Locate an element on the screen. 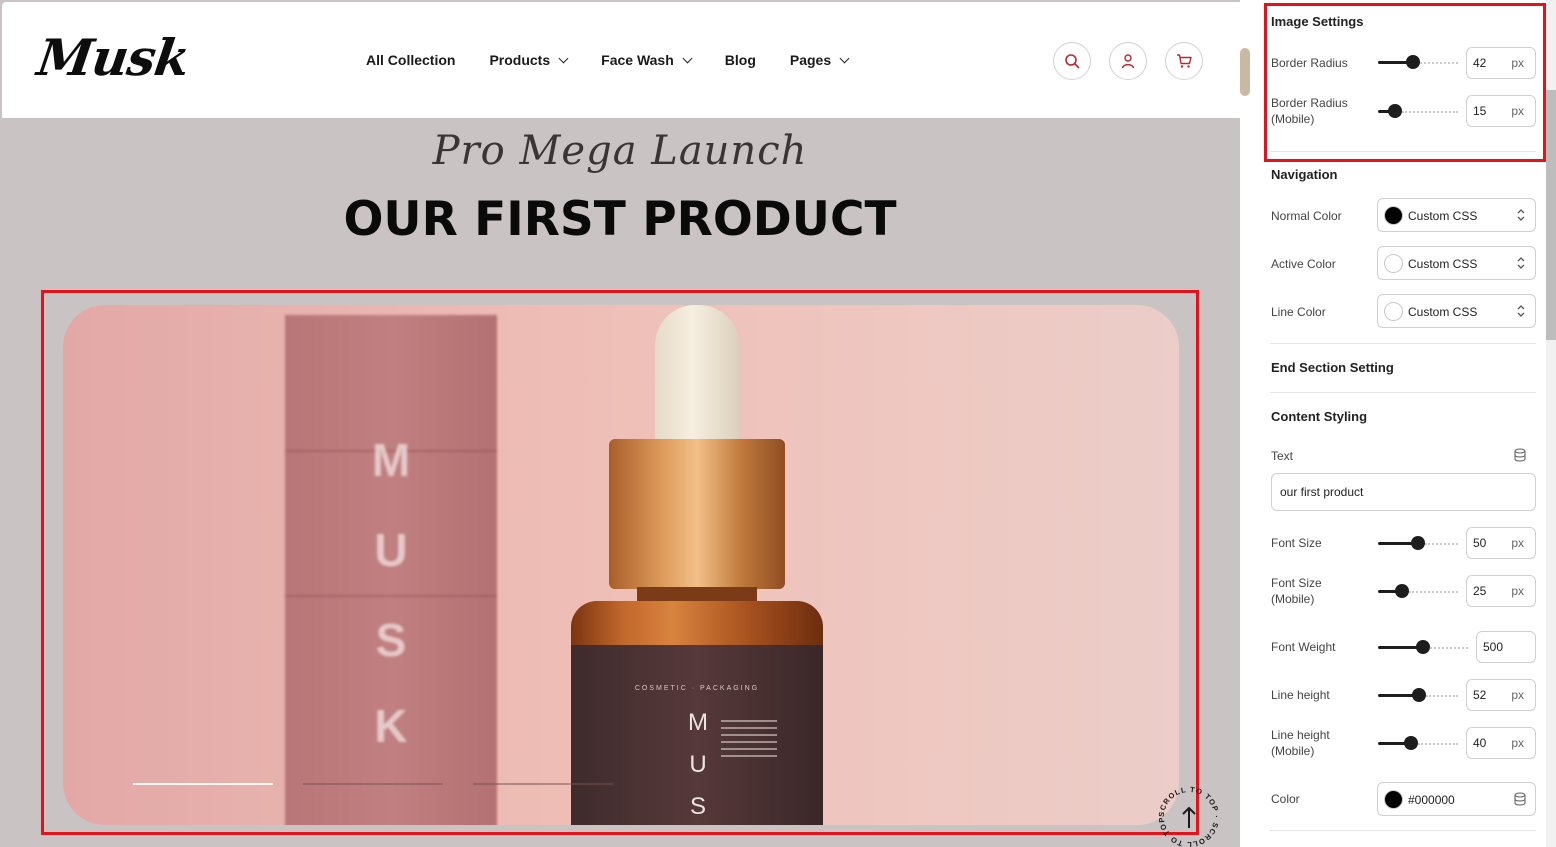 The width and height of the screenshot is (1556, 847). hero-title: OUR FIRST PRODUCT is located at coordinates (620, 219).